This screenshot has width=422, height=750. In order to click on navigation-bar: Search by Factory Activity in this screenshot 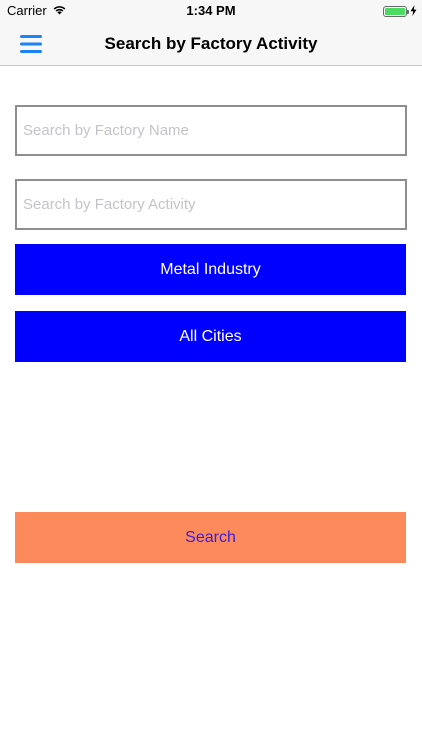, I will do `click(211, 44)`.